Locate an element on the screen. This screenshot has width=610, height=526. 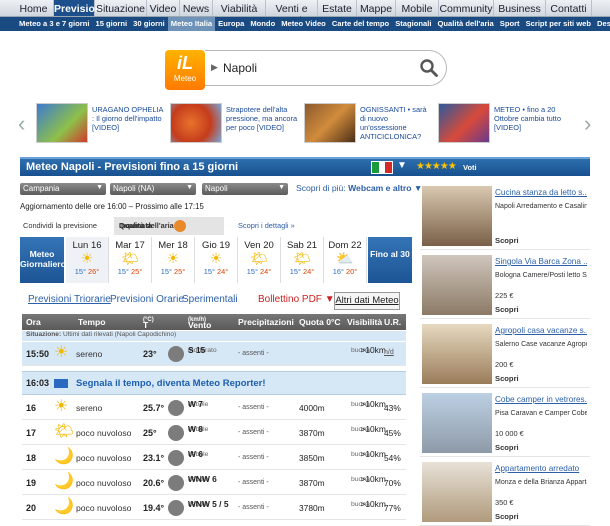
province-select: Napoli (NA) ▼ is located at coordinates (153, 189).